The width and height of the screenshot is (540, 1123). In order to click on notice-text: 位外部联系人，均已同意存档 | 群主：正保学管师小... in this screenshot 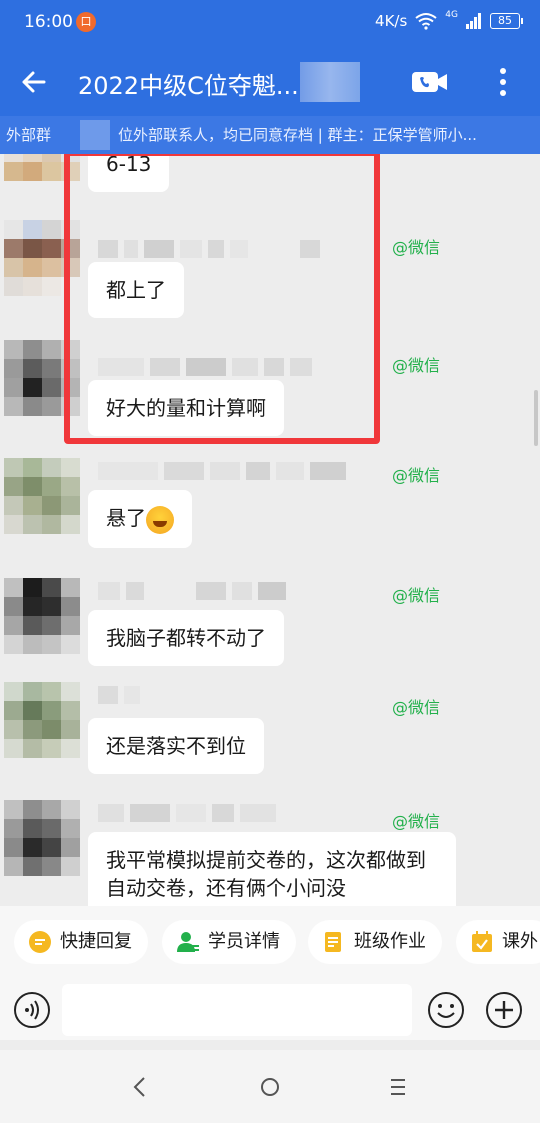, I will do `click(297, 135)`.